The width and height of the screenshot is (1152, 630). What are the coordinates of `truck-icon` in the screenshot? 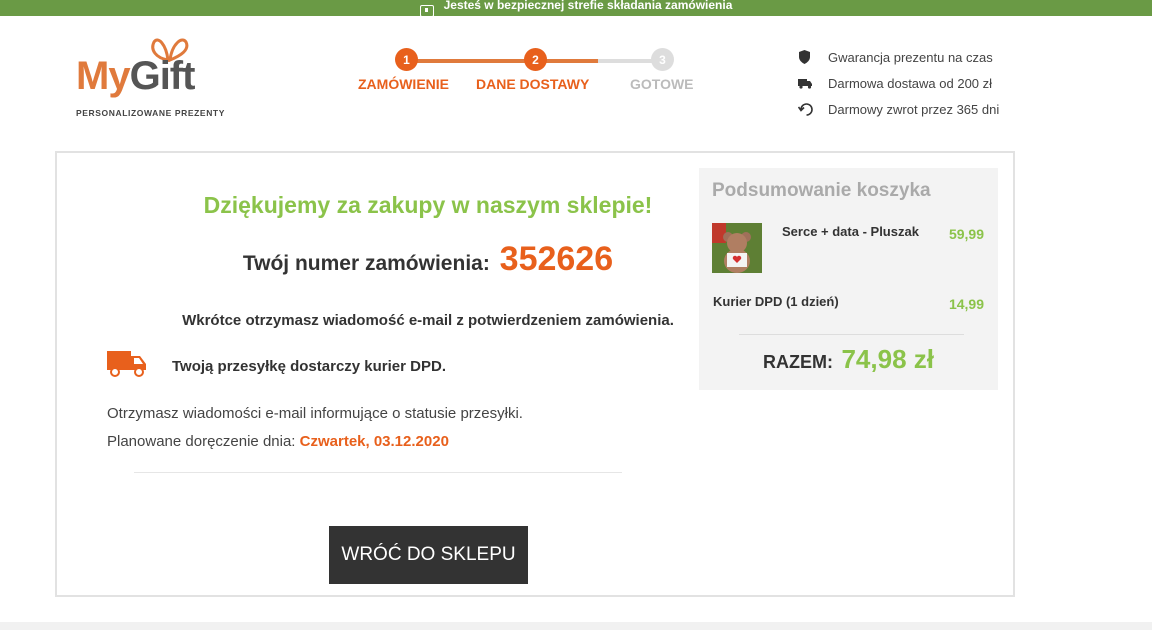 It's located at (813, 83).